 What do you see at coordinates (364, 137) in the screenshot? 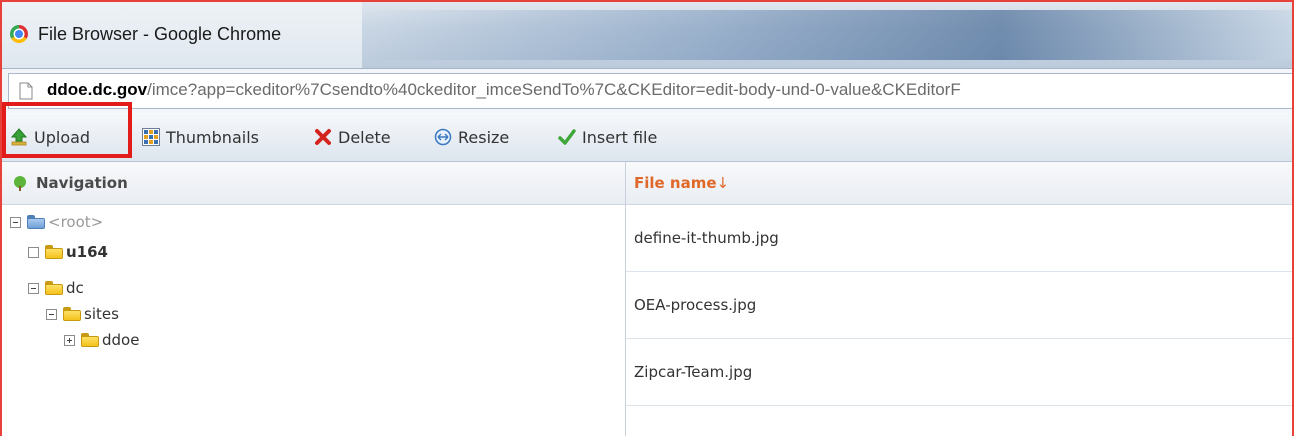
I see `delete-label: Delete` at bounding box center [364, 137].